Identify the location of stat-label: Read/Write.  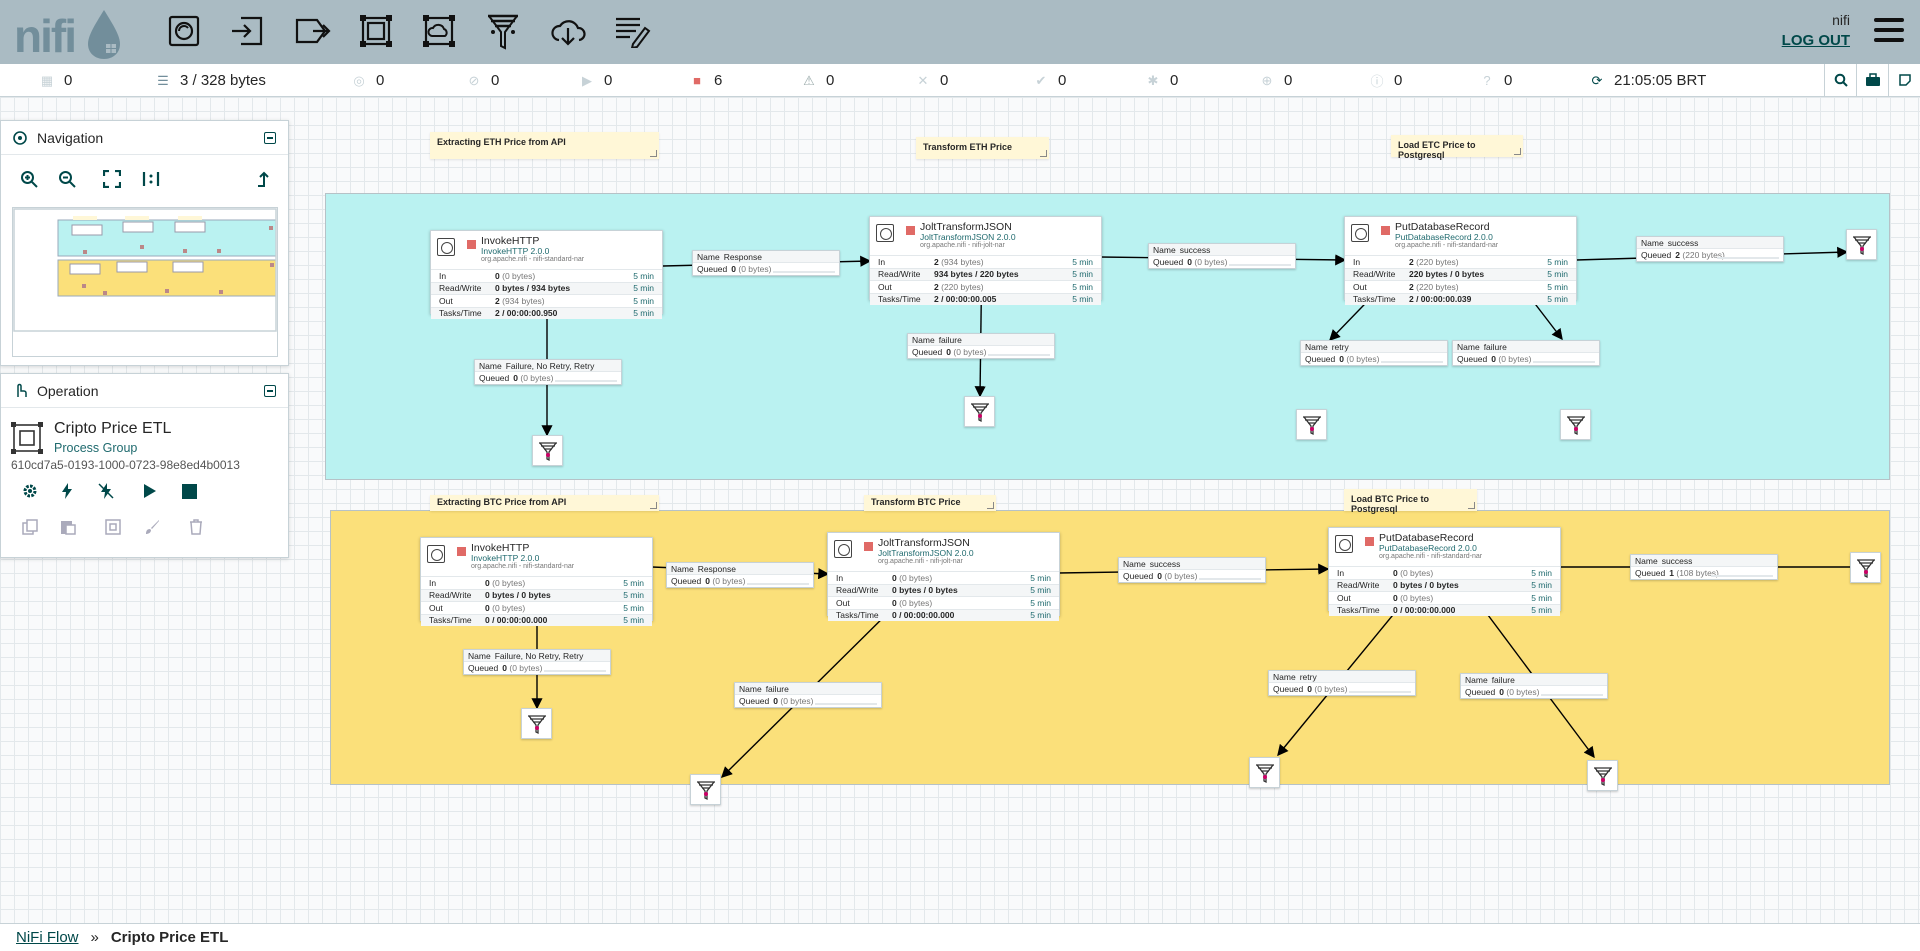
(450, 595).